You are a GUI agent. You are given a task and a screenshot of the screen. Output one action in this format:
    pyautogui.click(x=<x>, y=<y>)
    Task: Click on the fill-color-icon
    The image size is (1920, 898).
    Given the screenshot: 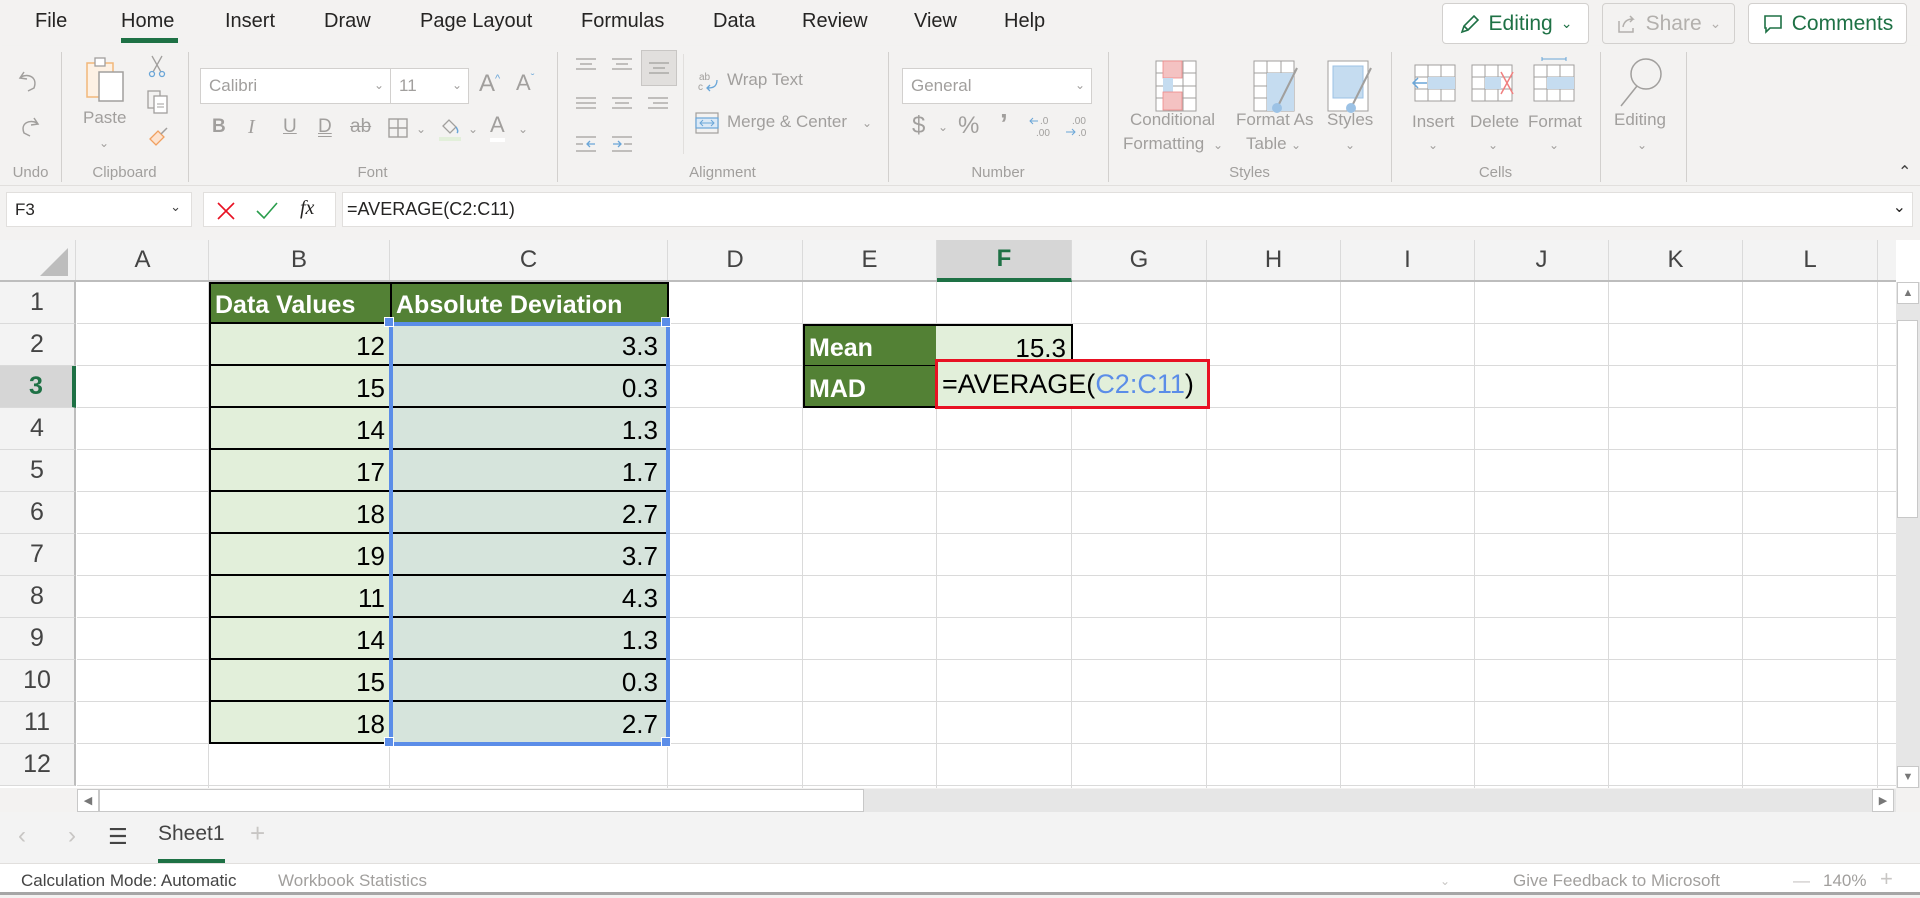 What is the action you would take?
    pyautogui.click(x=450, y=128)
    